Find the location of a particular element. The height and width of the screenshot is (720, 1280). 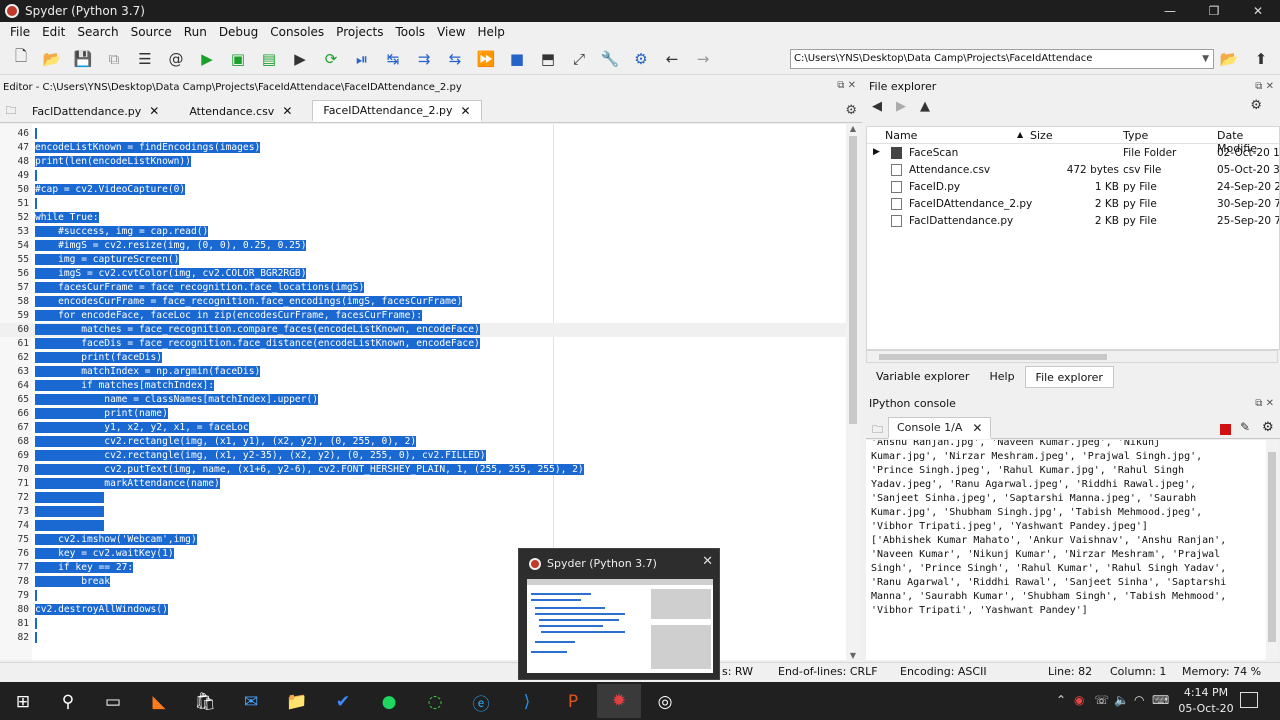

file-explorer-icon: 📁 is located at coordinates (297, 702).